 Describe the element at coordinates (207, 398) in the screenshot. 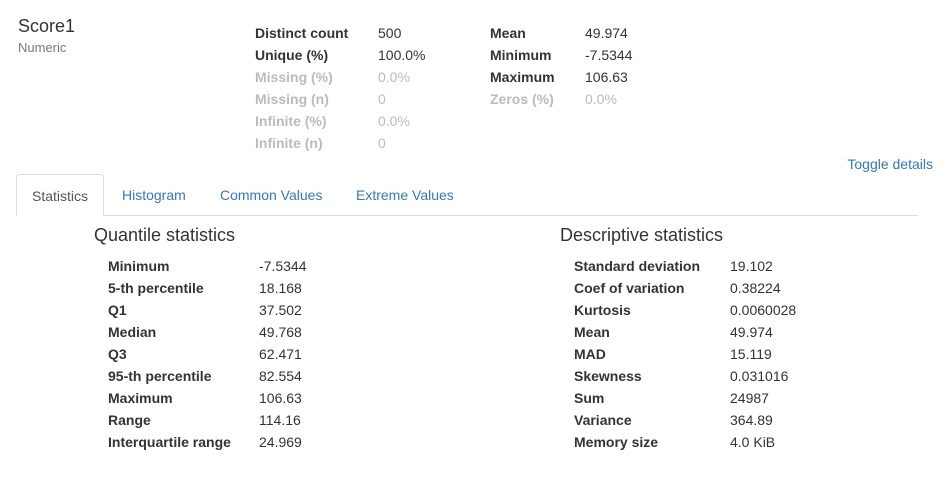

I see `table-row: Maximum 106.63` at that location.